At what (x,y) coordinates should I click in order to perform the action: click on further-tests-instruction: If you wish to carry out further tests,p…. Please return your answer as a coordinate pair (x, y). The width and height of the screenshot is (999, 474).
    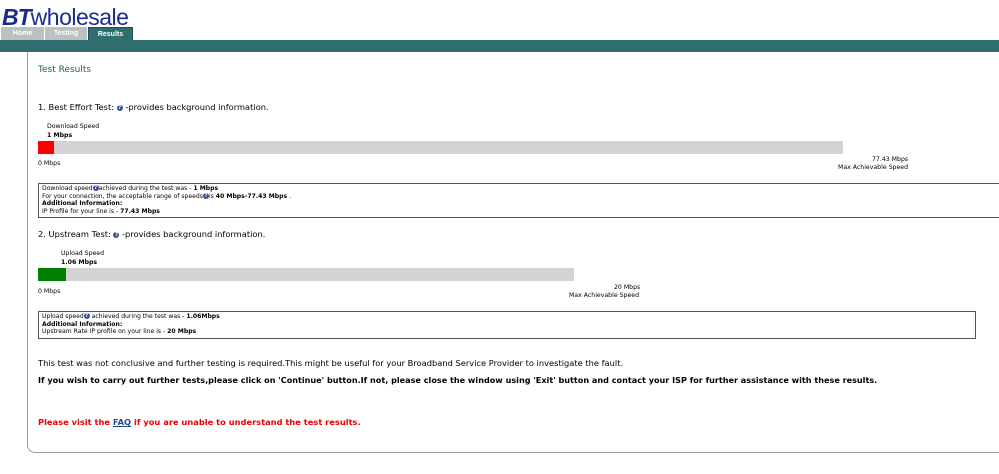
    Looking at the image, I should click on (458, 380).